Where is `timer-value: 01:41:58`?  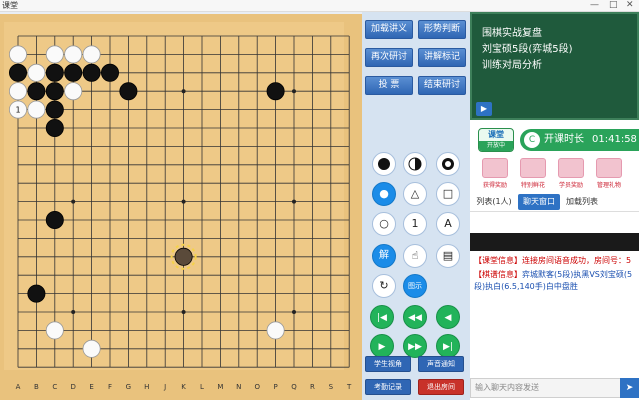 timer-value: 01:41:58 is located at coordinates (614, 139).